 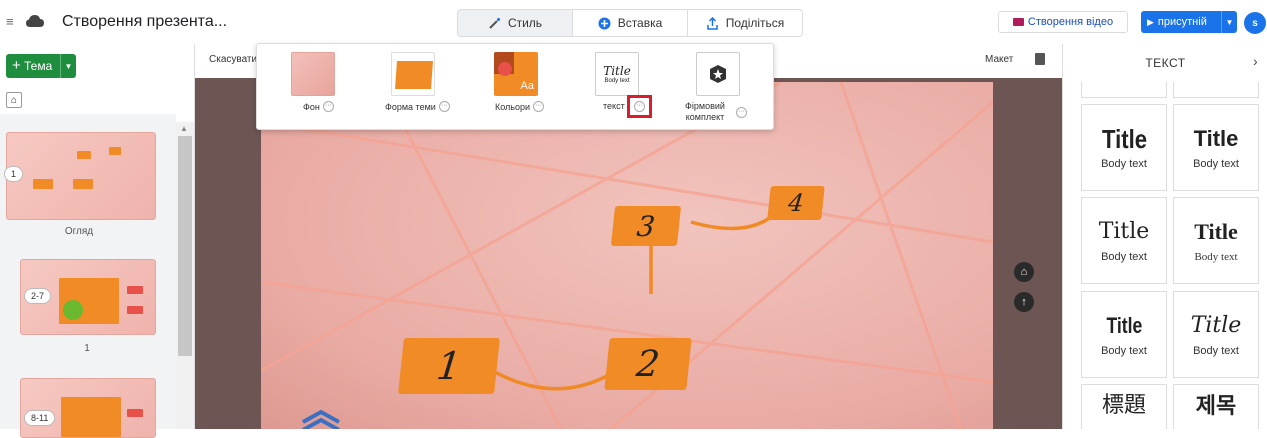 What do you see at coordinates (41, 66) in the screenshot?
I see `theme-button: + Тема ▼` at bounding box center [41, 66].